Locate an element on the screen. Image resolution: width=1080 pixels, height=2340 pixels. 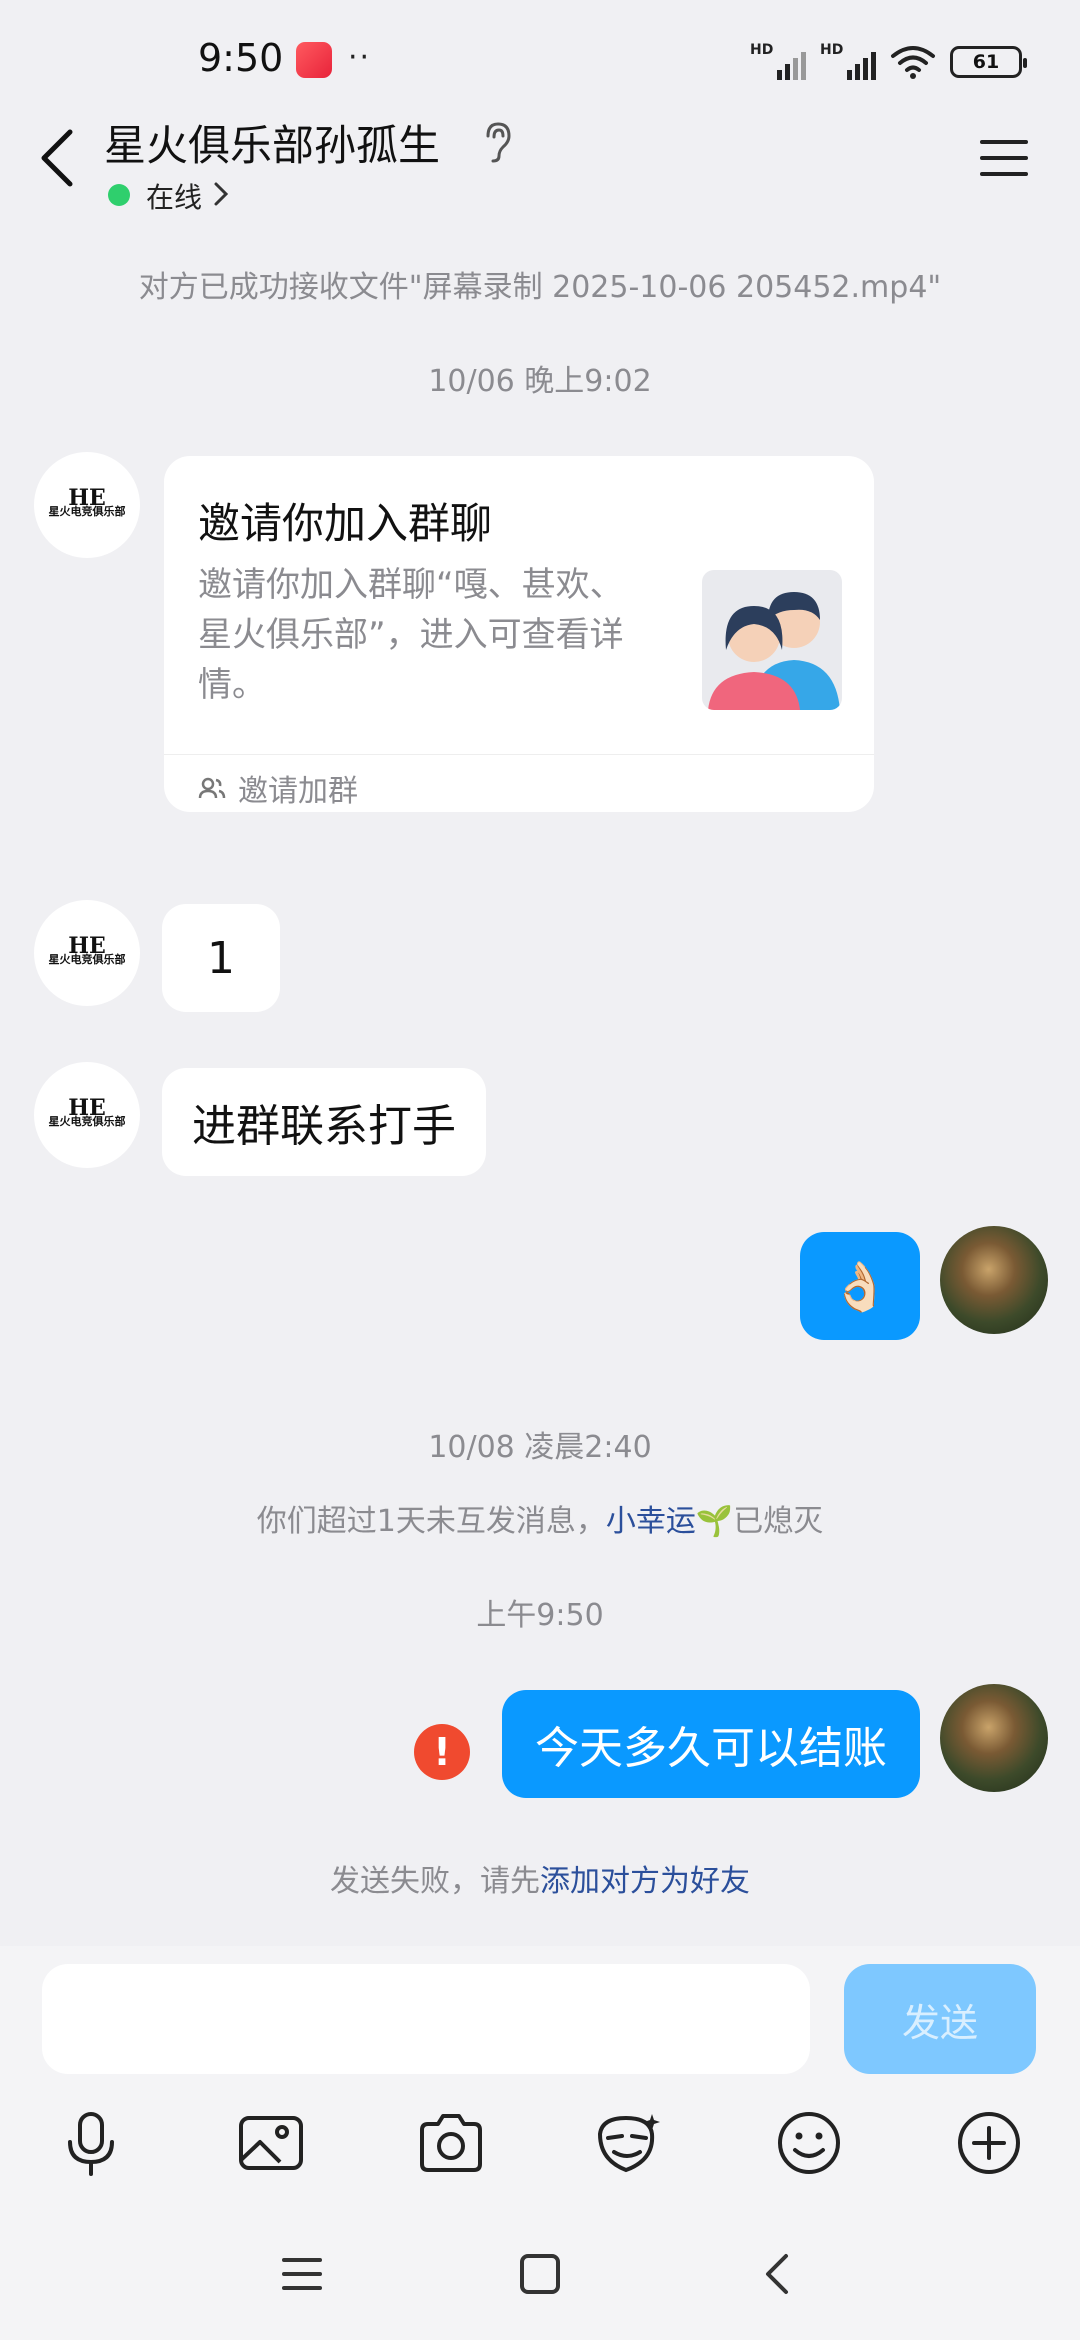
timestamp: 10/08 凌晨2:40 is located at coordinates (540, 1447).